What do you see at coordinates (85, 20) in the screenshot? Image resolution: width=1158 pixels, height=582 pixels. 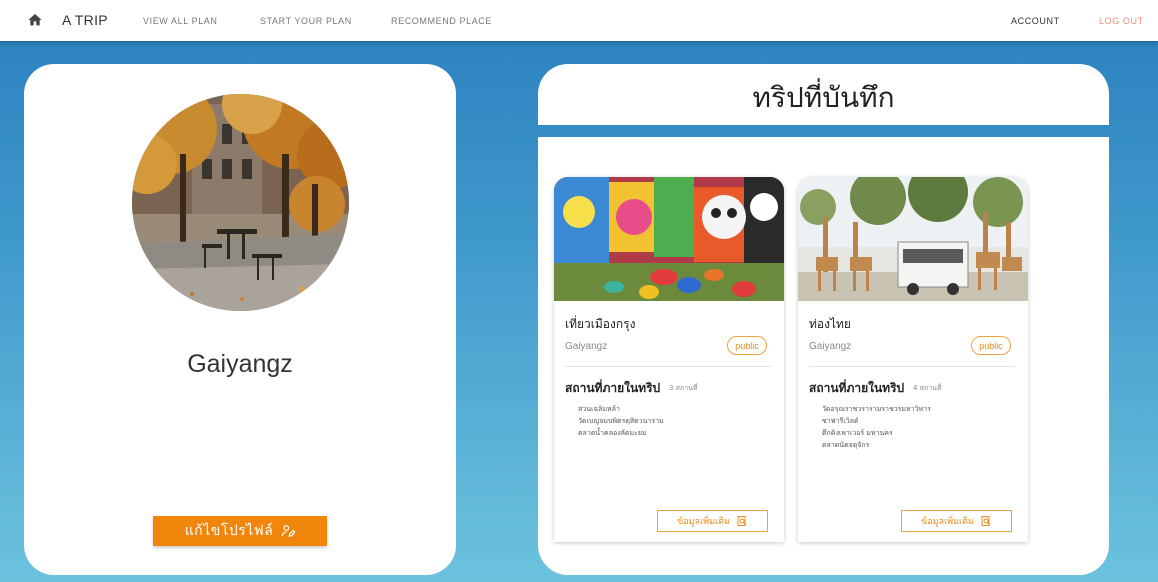 I see `brand-title: A TRIP` at bounding box center [85, 20].